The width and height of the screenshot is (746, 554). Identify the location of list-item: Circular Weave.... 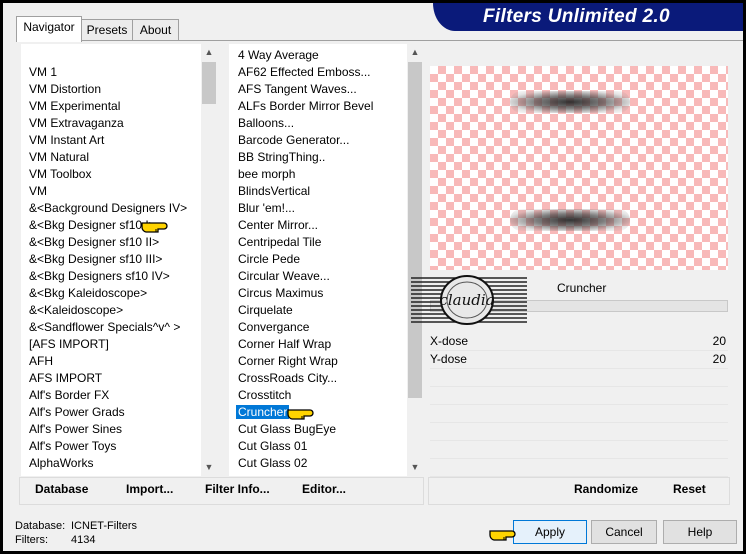
(284, 276).